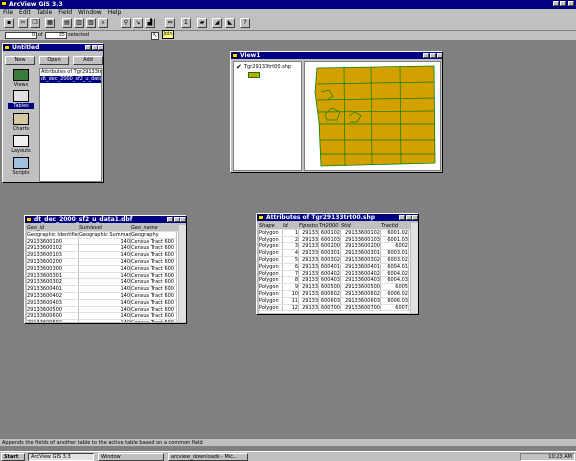 This screenshot has width=576, height=461. I want to click on table-row: 29133600300 140Census Tract 600, so click(102, 269).